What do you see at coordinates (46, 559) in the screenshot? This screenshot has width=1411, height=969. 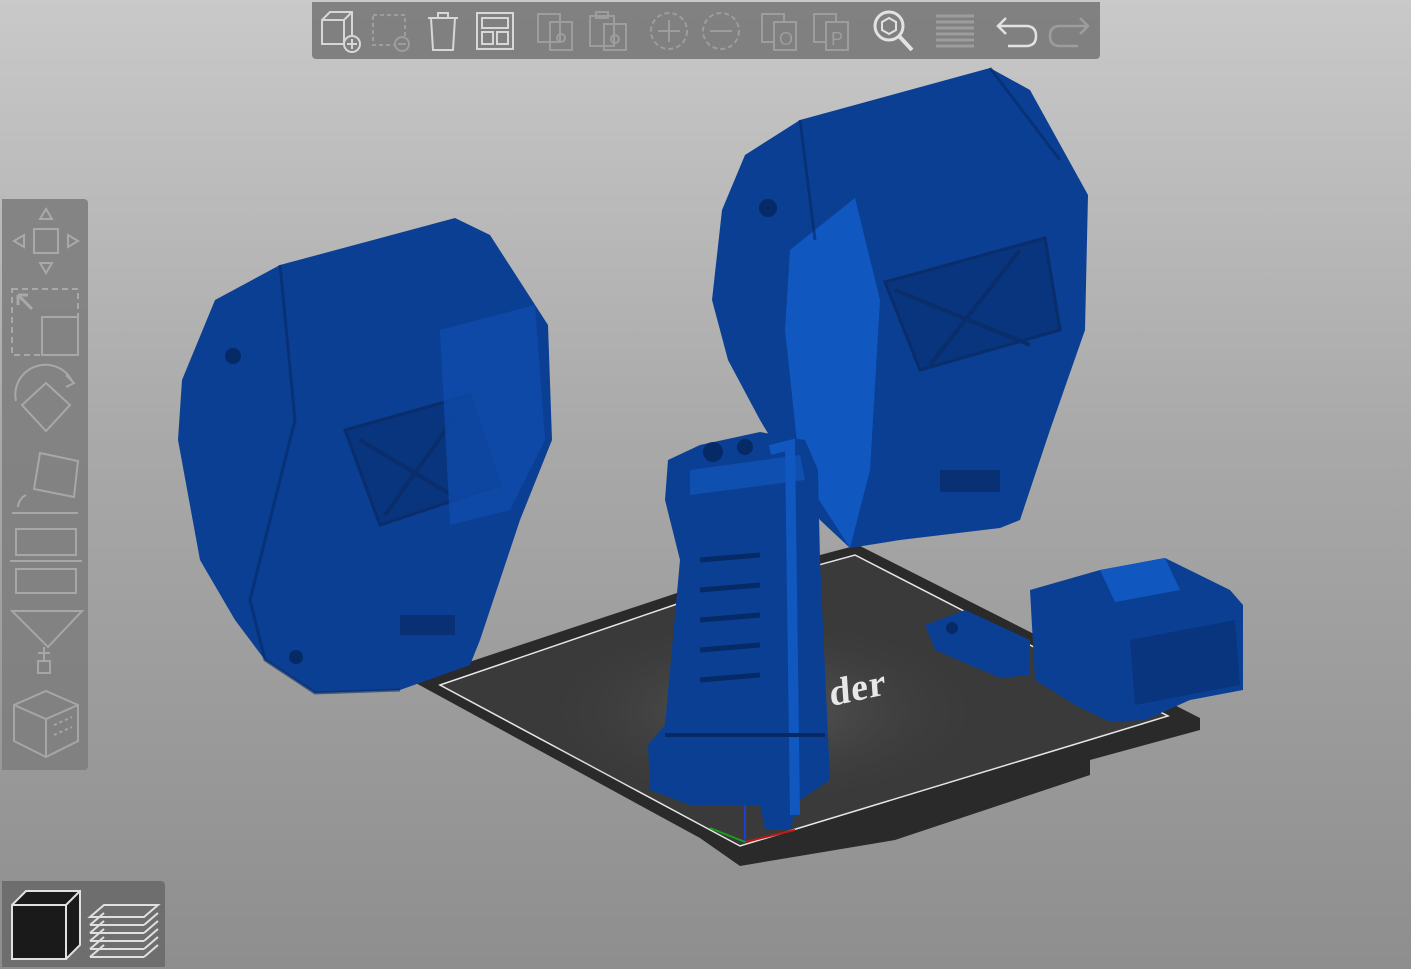 I see `cut-icon` at bounding box center [46, 559].